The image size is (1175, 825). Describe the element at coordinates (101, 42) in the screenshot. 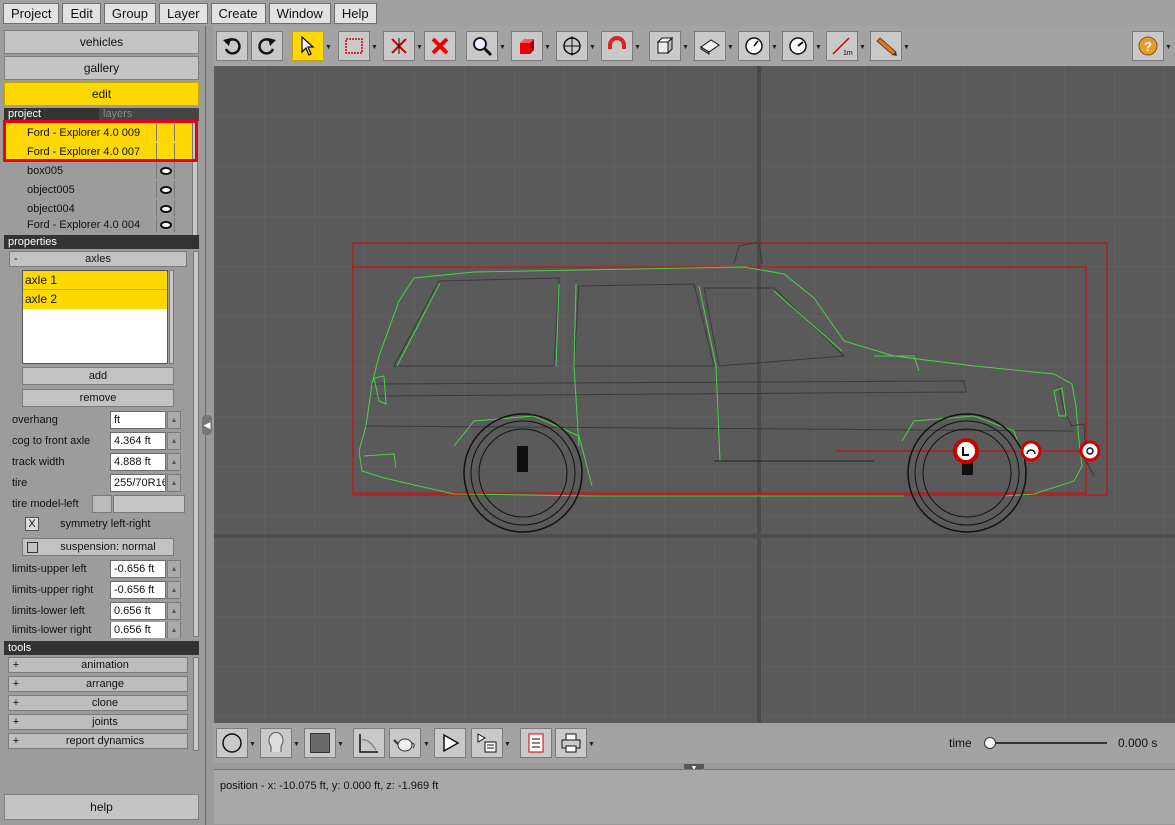

I see `vehicles-button: vehicles` at that location.